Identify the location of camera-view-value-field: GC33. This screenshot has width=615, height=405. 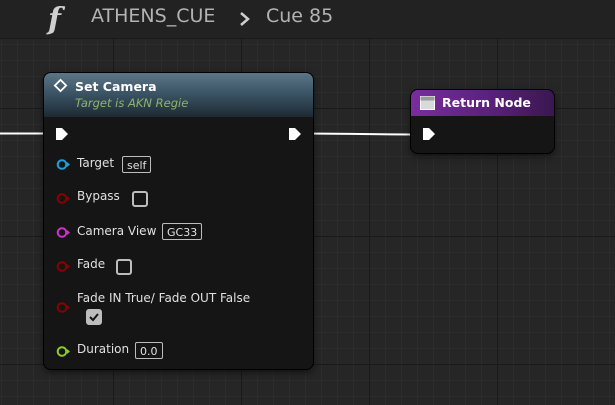
(182, 231).